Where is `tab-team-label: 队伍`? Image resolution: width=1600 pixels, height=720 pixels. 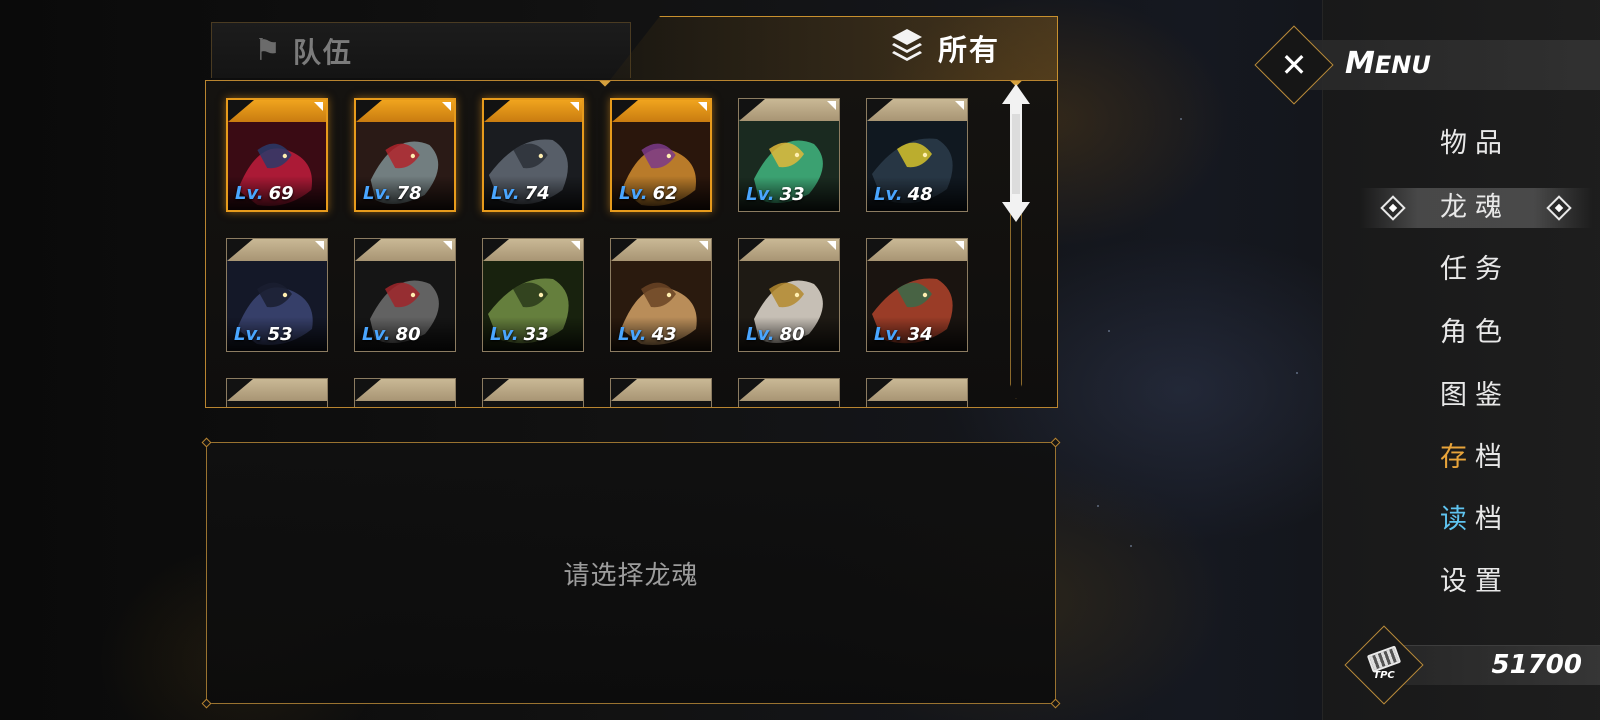 tab-team-label: 队伍 is located at coordinates (322, 52).